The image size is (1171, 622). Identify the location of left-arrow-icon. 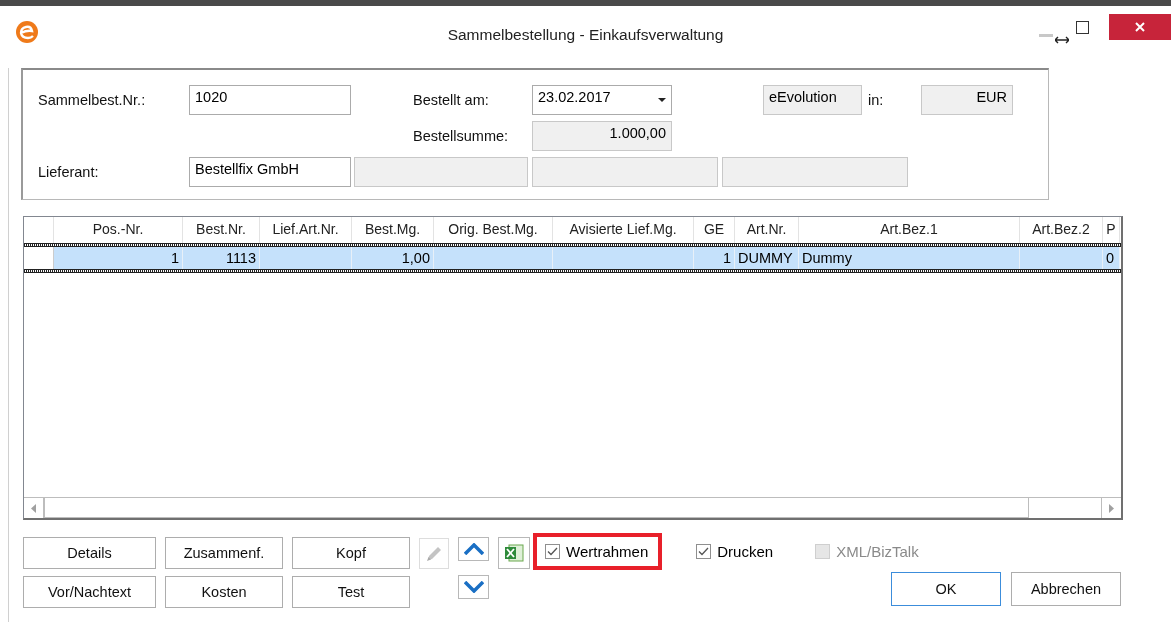
(33, 508).